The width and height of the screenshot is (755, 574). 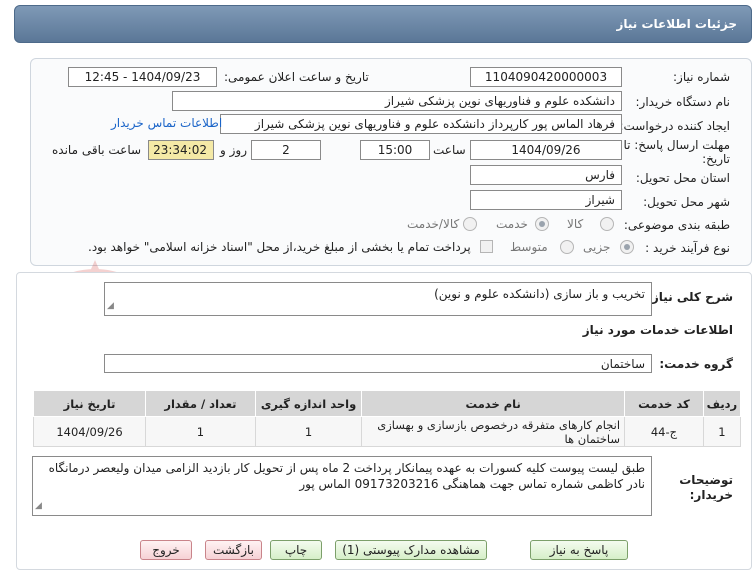 What do you see at coordinates (181, 150) in the screenshot?
I see `remaining-time-field: 23:34:02` at bounding box center [181, 150].